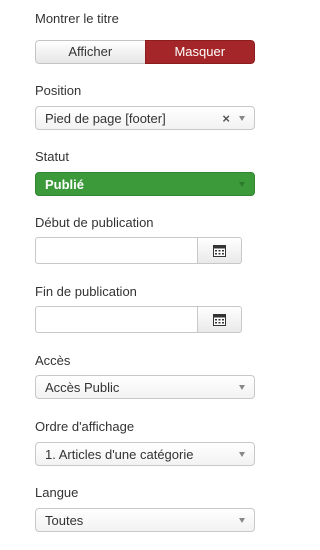 The height and width of the screenshot is (550, 320). I want to click on publish-down-field, so click(138, 319).